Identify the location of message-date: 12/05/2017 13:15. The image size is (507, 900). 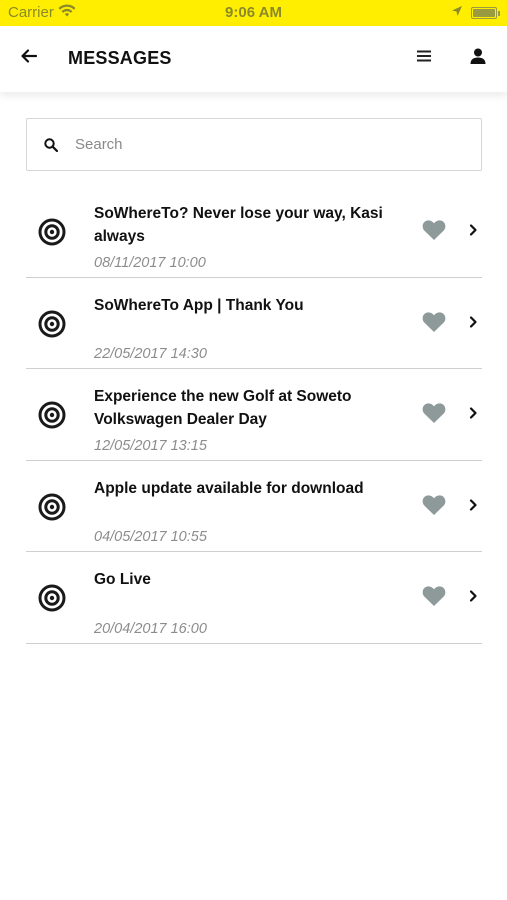
(150, 445).